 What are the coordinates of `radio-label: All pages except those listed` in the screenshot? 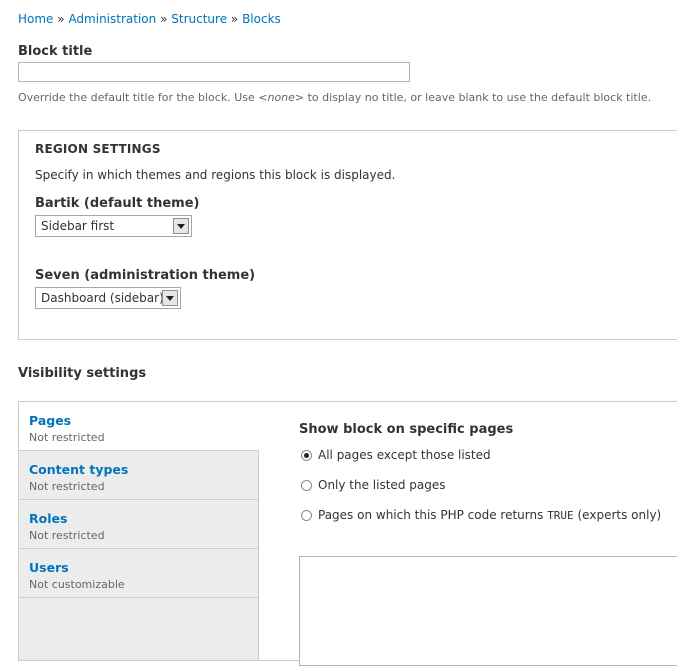 It's located at (404, 455).